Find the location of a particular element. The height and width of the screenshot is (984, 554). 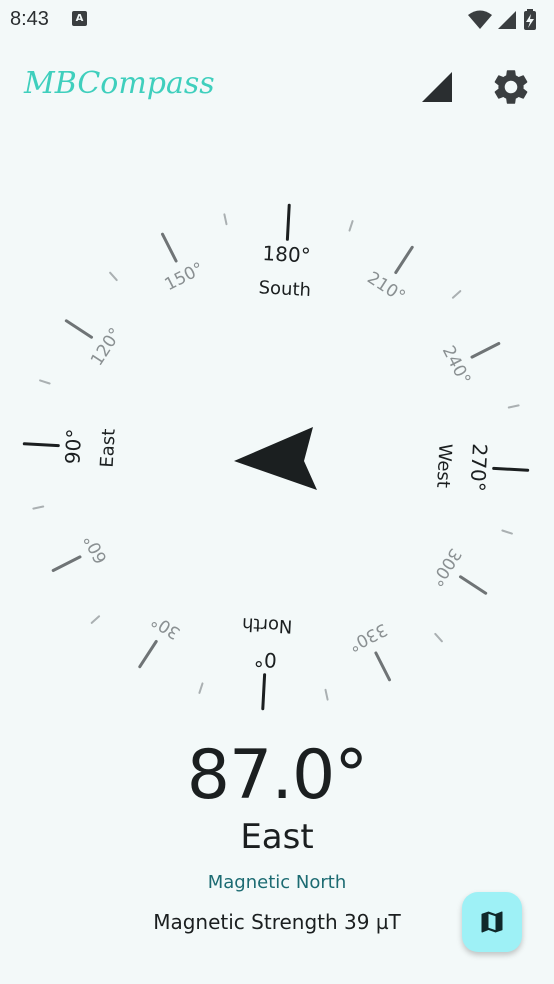

degree-label: 60° is located at coordinates (96, 549).